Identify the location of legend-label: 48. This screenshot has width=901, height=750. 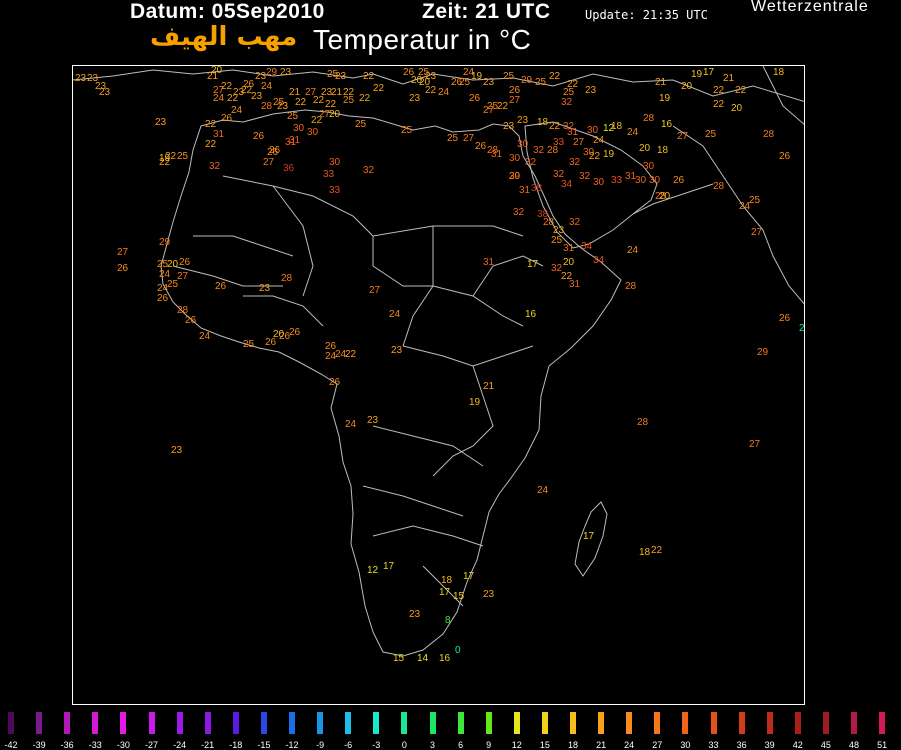
(853, 745).